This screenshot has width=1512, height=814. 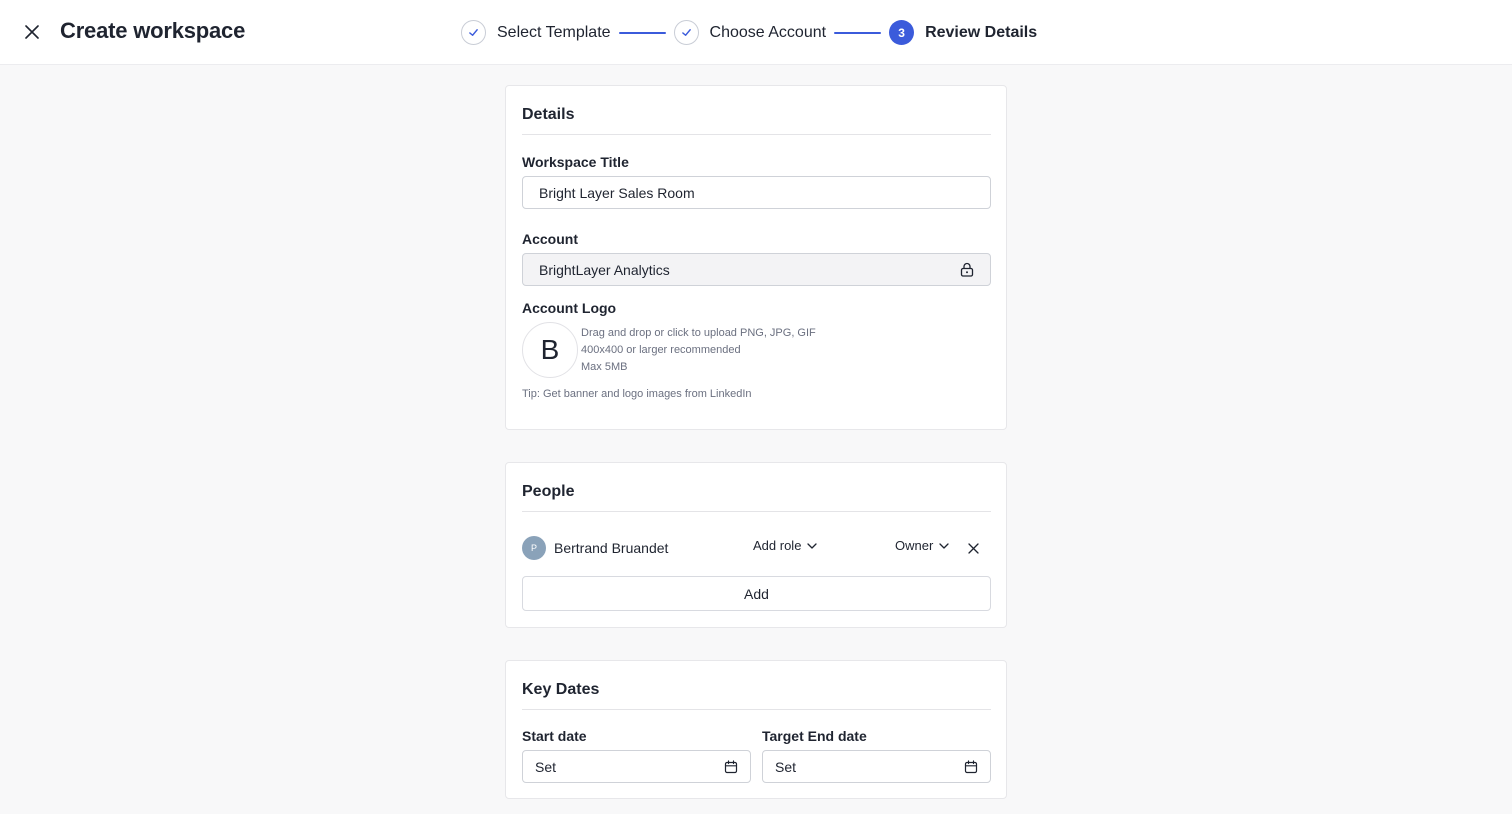 What do you see at coordinates (575, 162) in the screenshot?
I see `workspace-title-label: Workspace Title` at bounding box center [575, 162].